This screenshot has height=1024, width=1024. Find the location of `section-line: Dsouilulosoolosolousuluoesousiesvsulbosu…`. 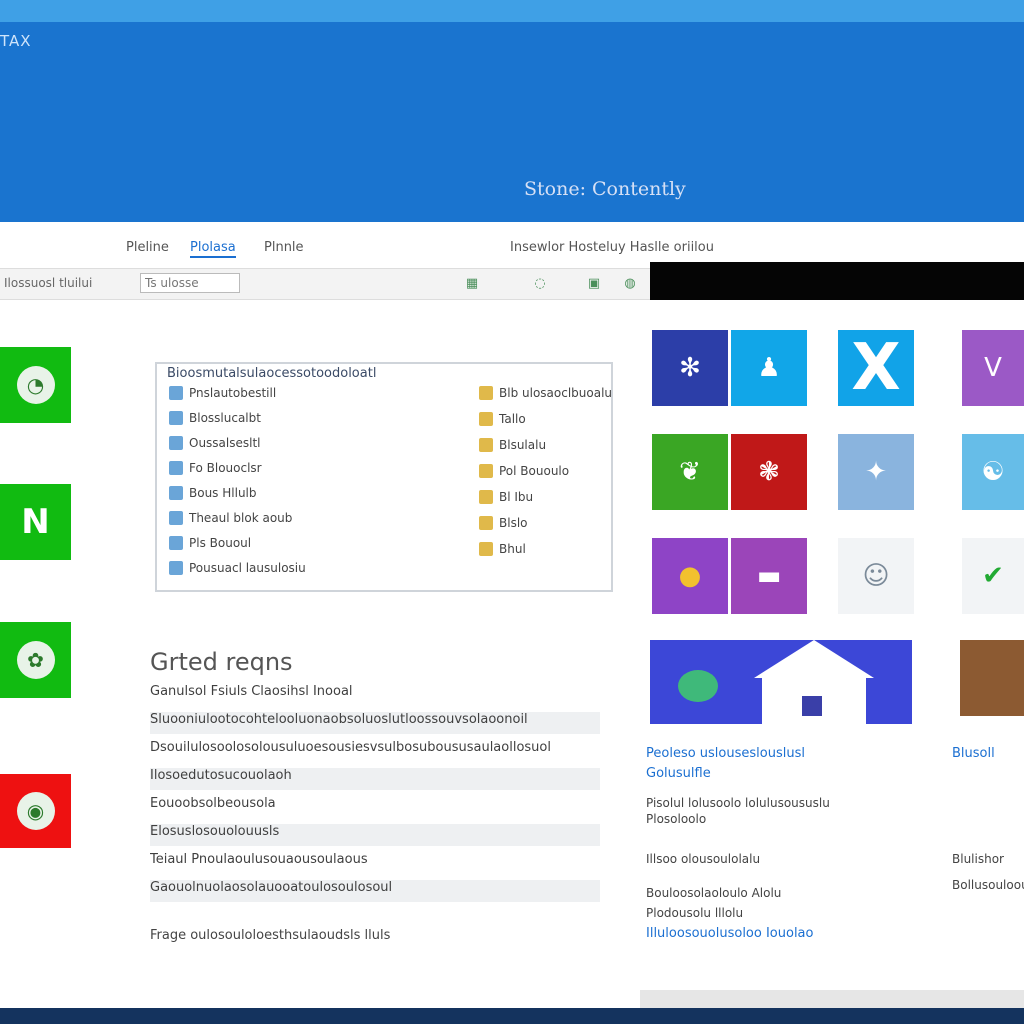

section-line: Dsouilulosoolosolousuluoesousiesvsulbosu… is located at coordinates (350, 747).